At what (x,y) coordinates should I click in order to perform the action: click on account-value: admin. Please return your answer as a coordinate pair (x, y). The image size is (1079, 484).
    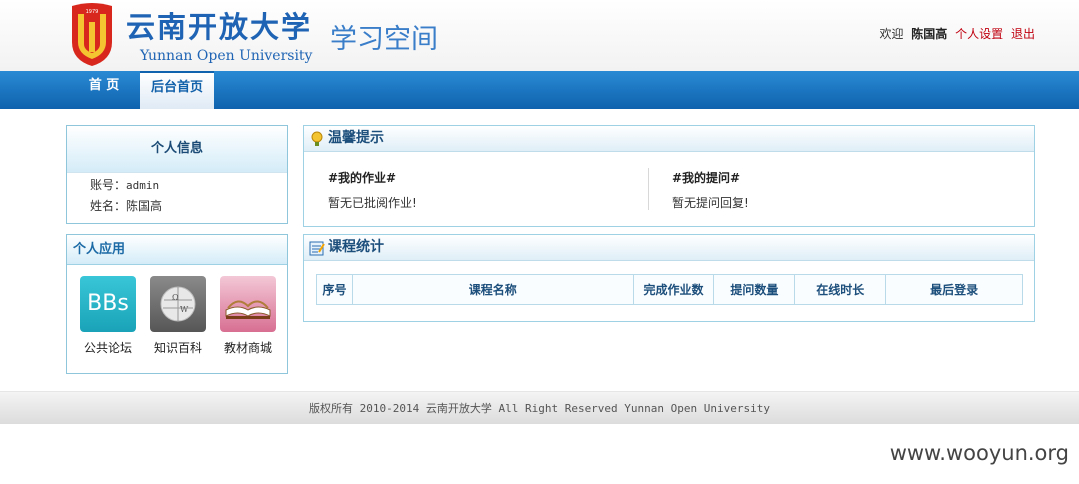
    Looking at the image, I should click on (143, 185).